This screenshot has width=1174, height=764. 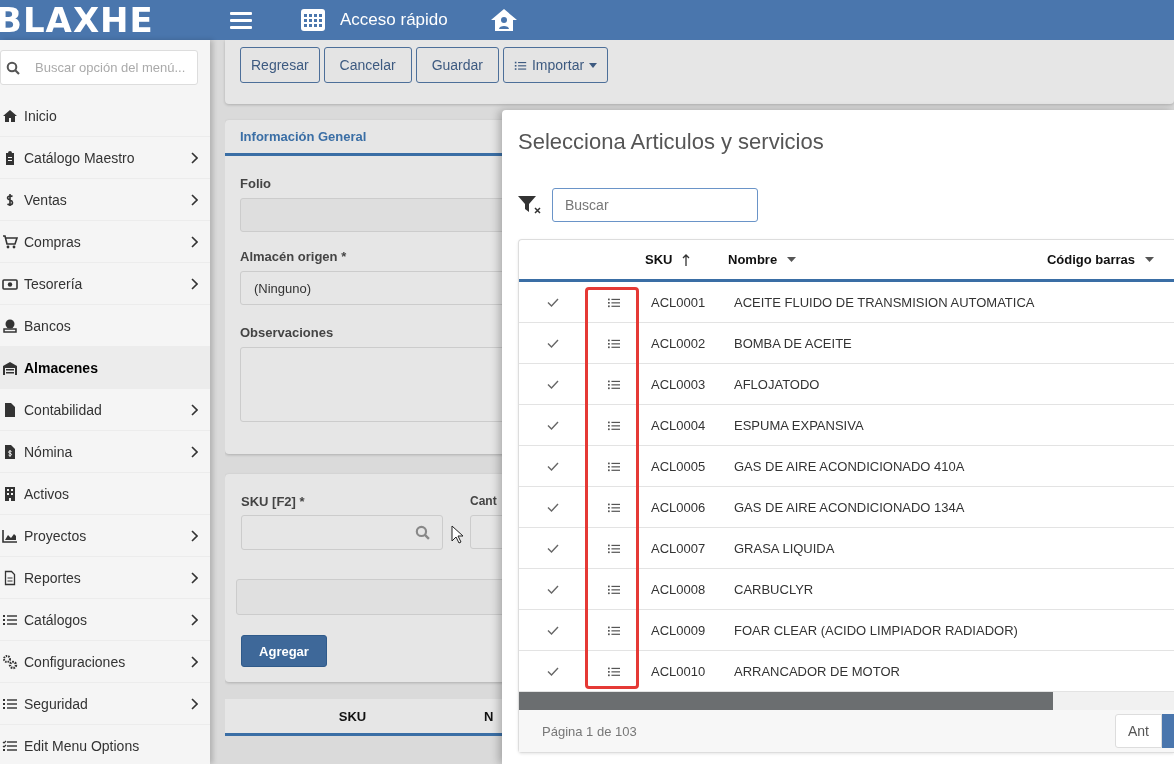 What do you see at coordinates (503, 20) in the screenshot?
I see `home-icon` at bounding box center [503, 20].